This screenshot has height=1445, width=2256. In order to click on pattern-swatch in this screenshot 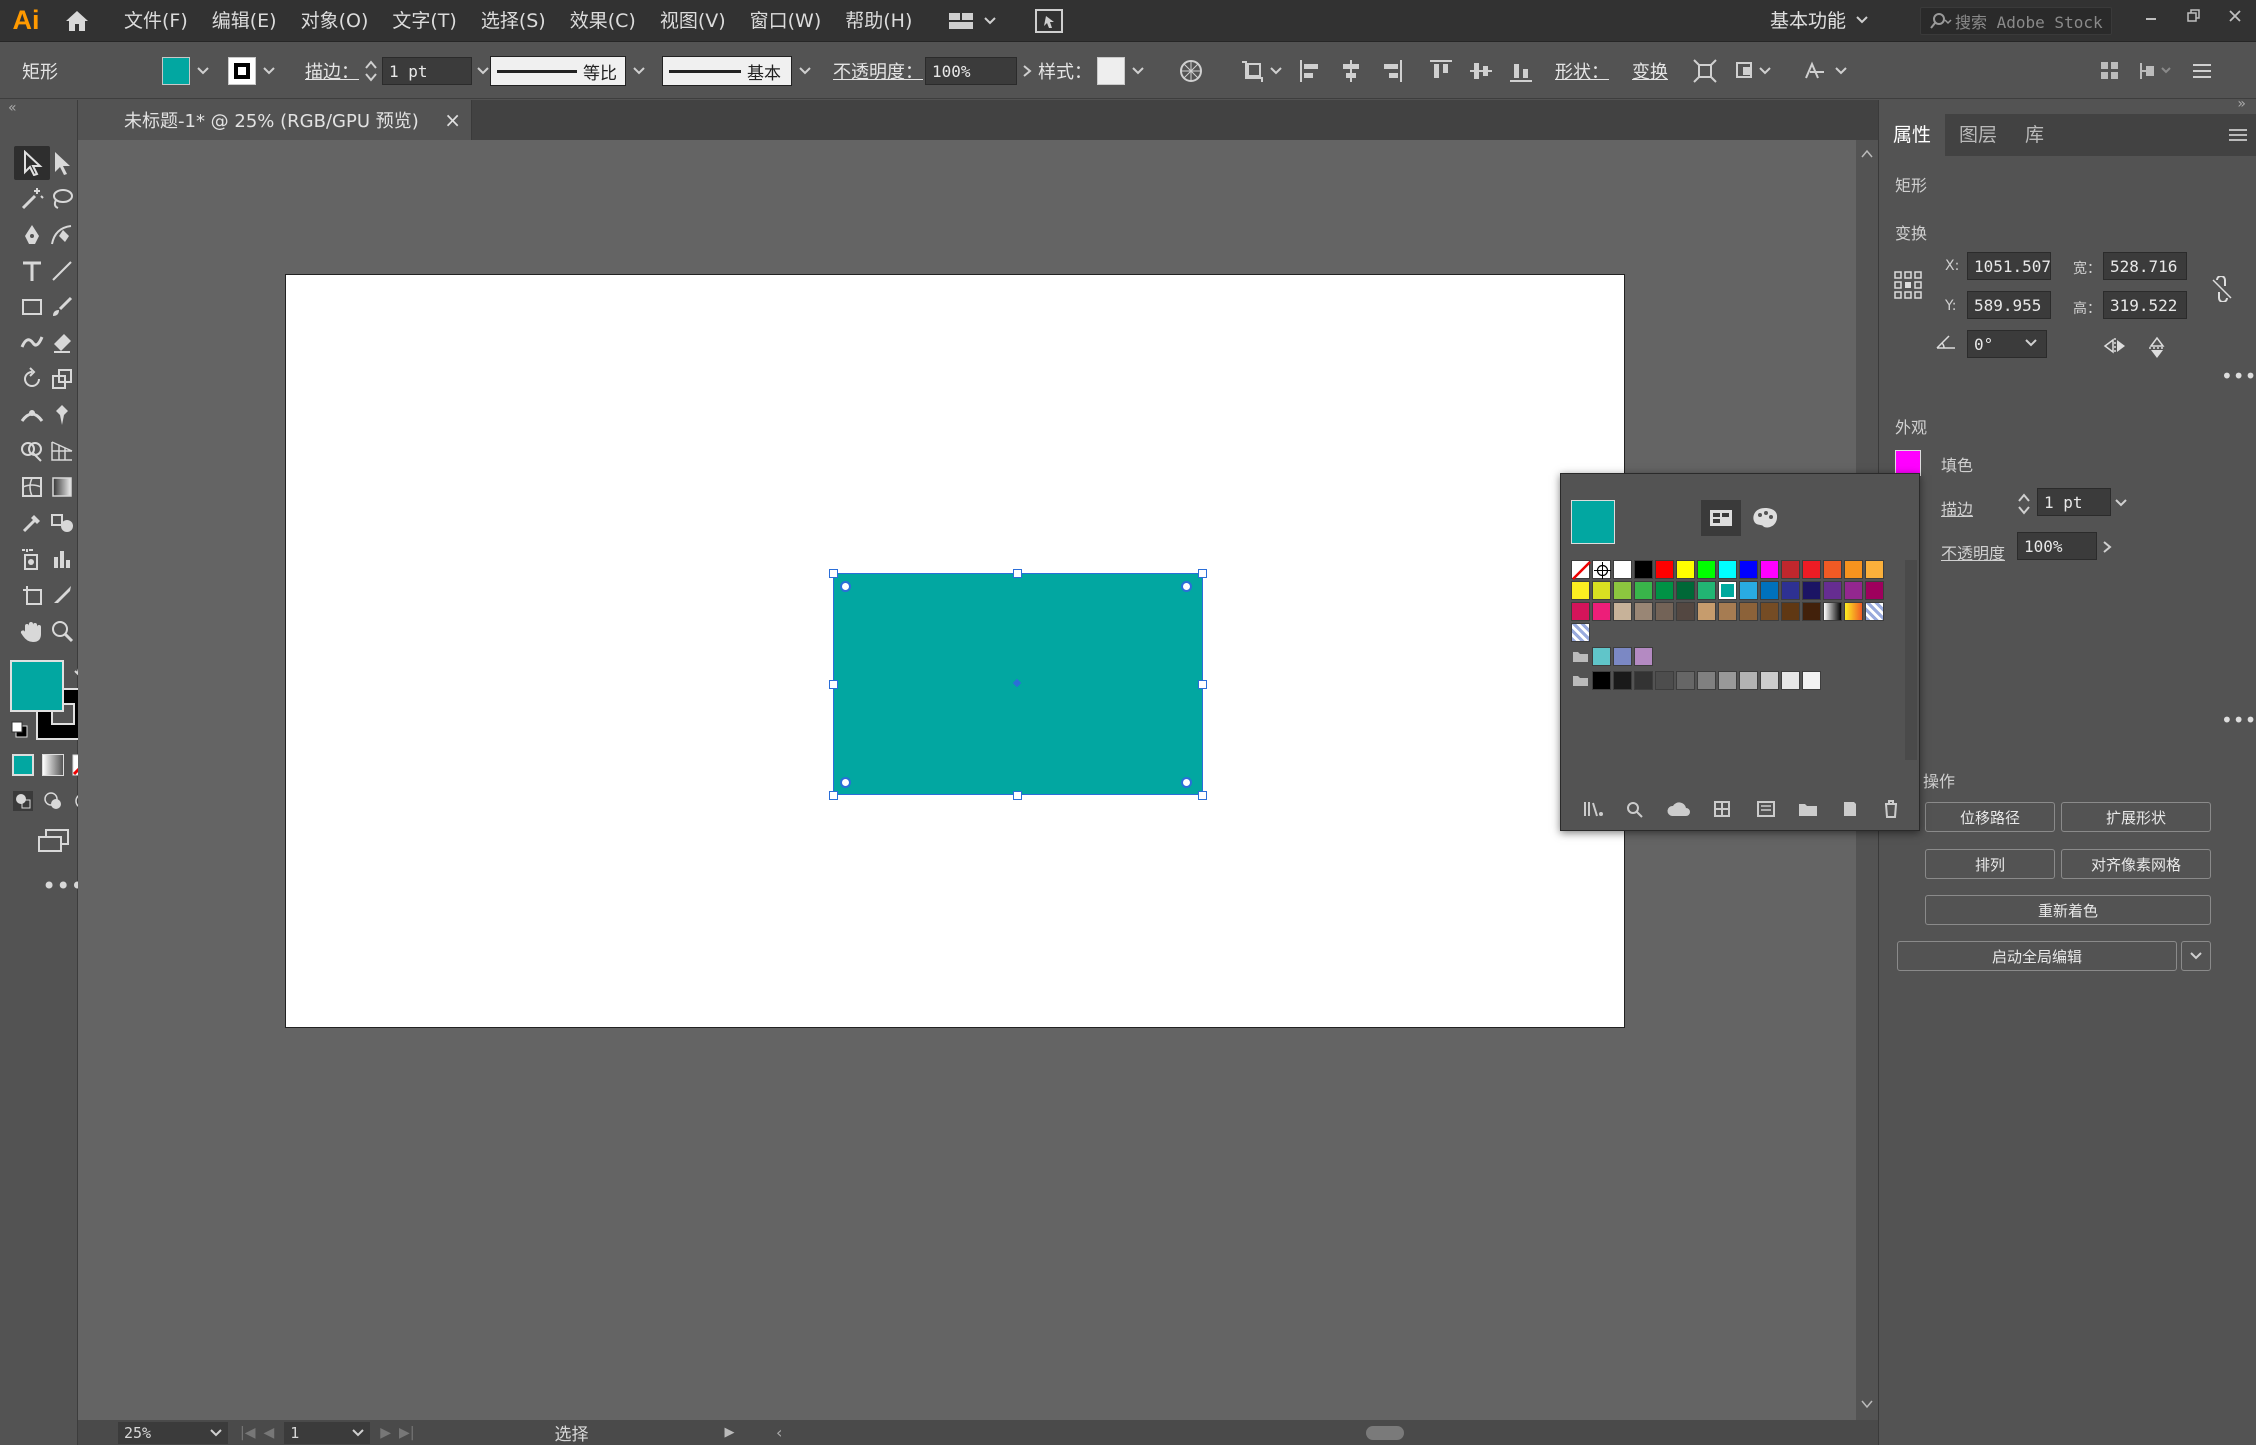, I will do `click(1580, 632)`.